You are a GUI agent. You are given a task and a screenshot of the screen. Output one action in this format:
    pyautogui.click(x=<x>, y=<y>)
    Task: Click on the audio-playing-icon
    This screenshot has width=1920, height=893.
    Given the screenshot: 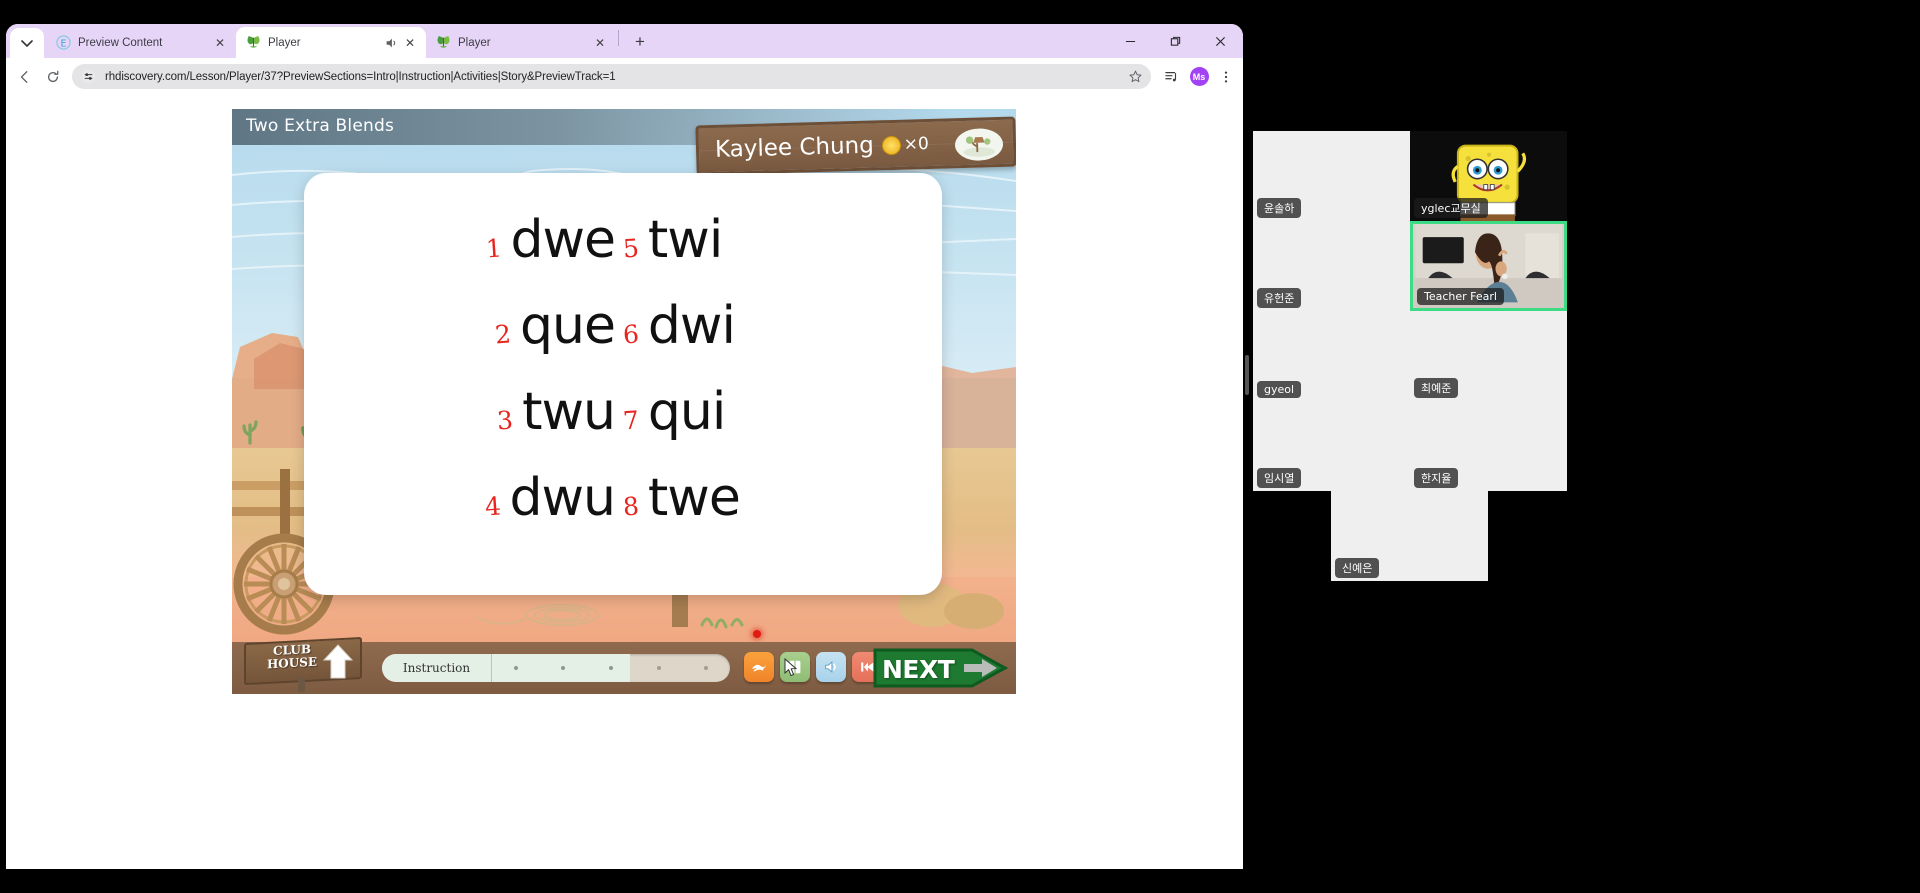 What is the action you would take?
    pyautogui.click(x=391, y=43)
    